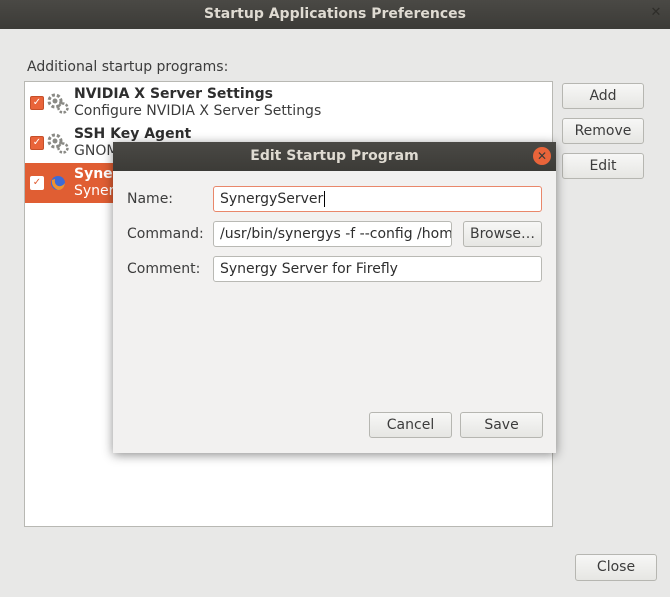  I want to click on window-titlebar: Startup Applications Preferences ✕, so click(335, 14).